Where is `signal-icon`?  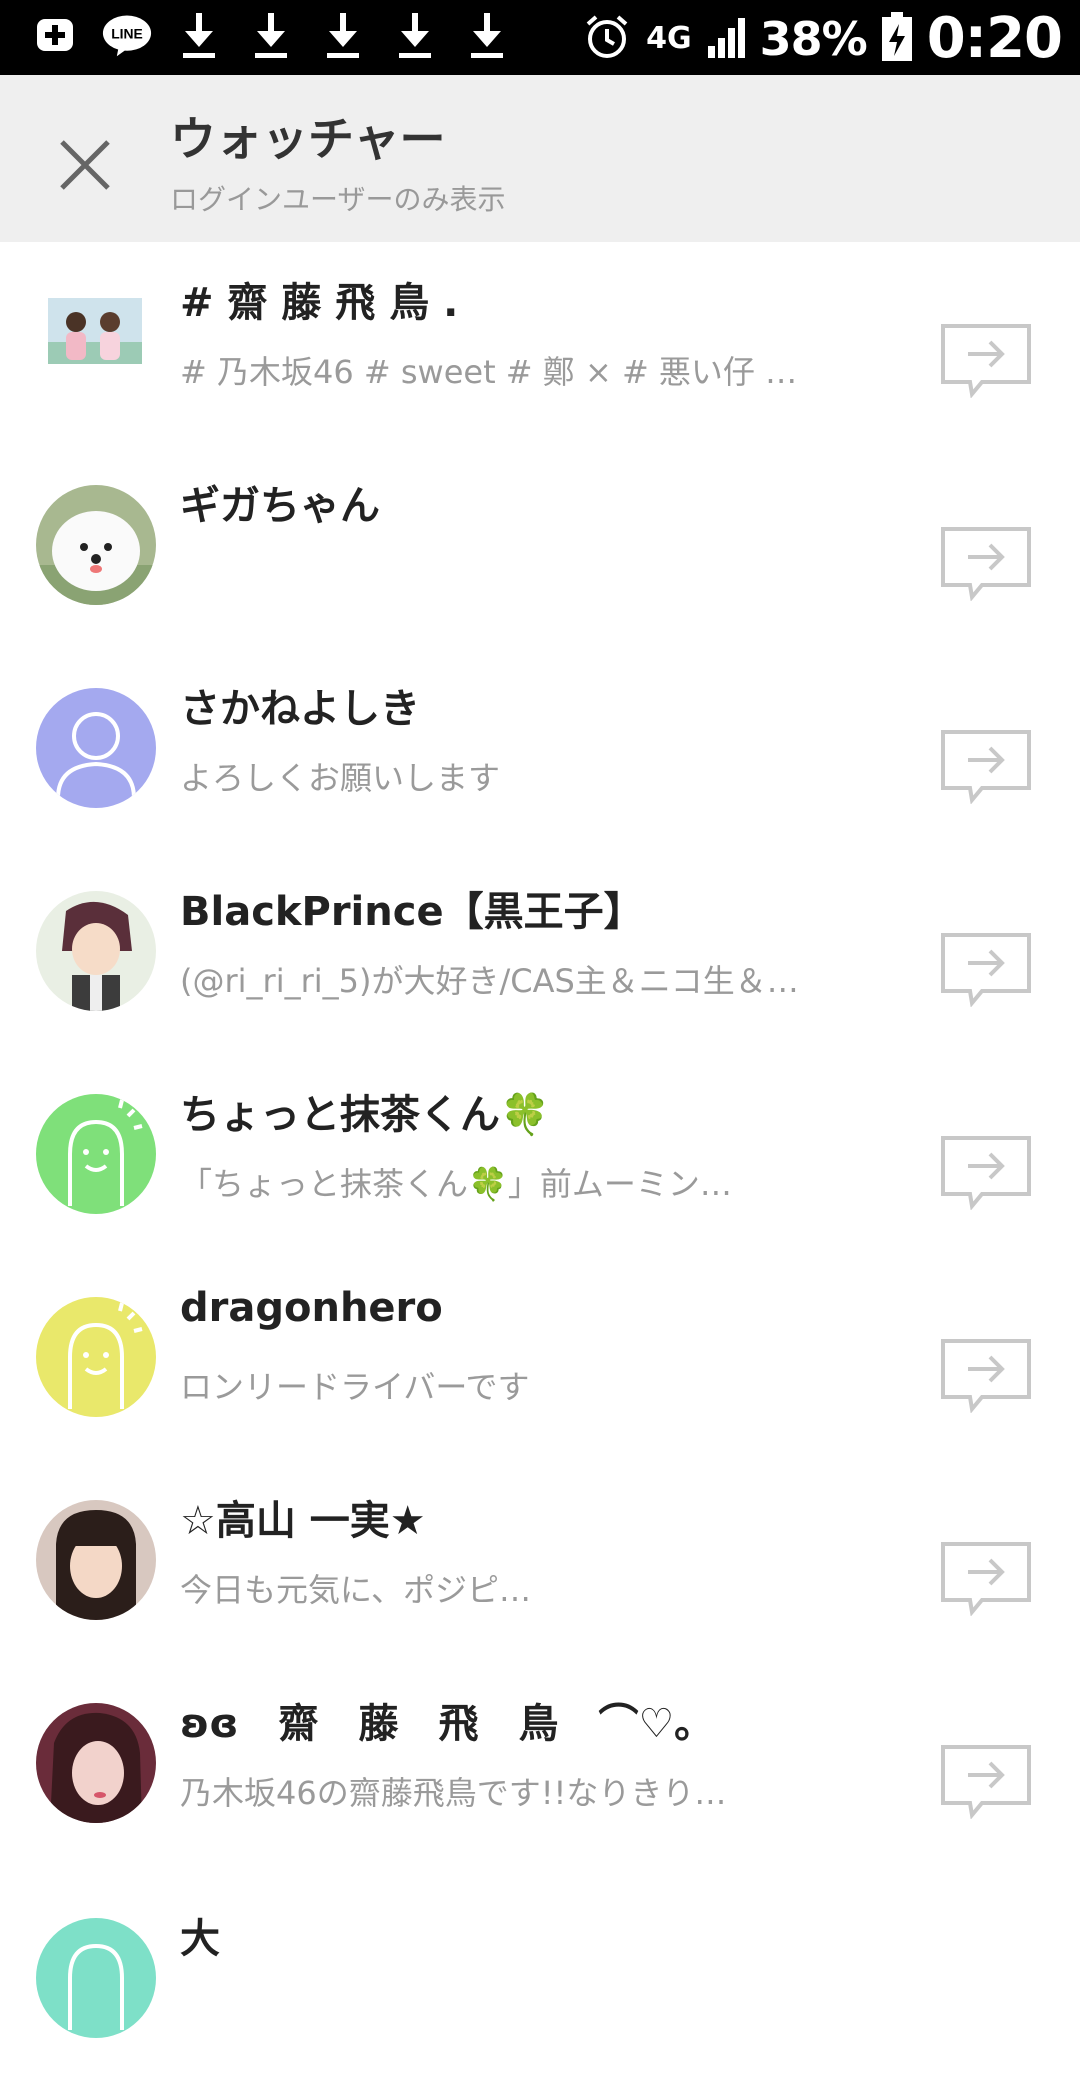 signal-icon is located at coordinates (726, 39).